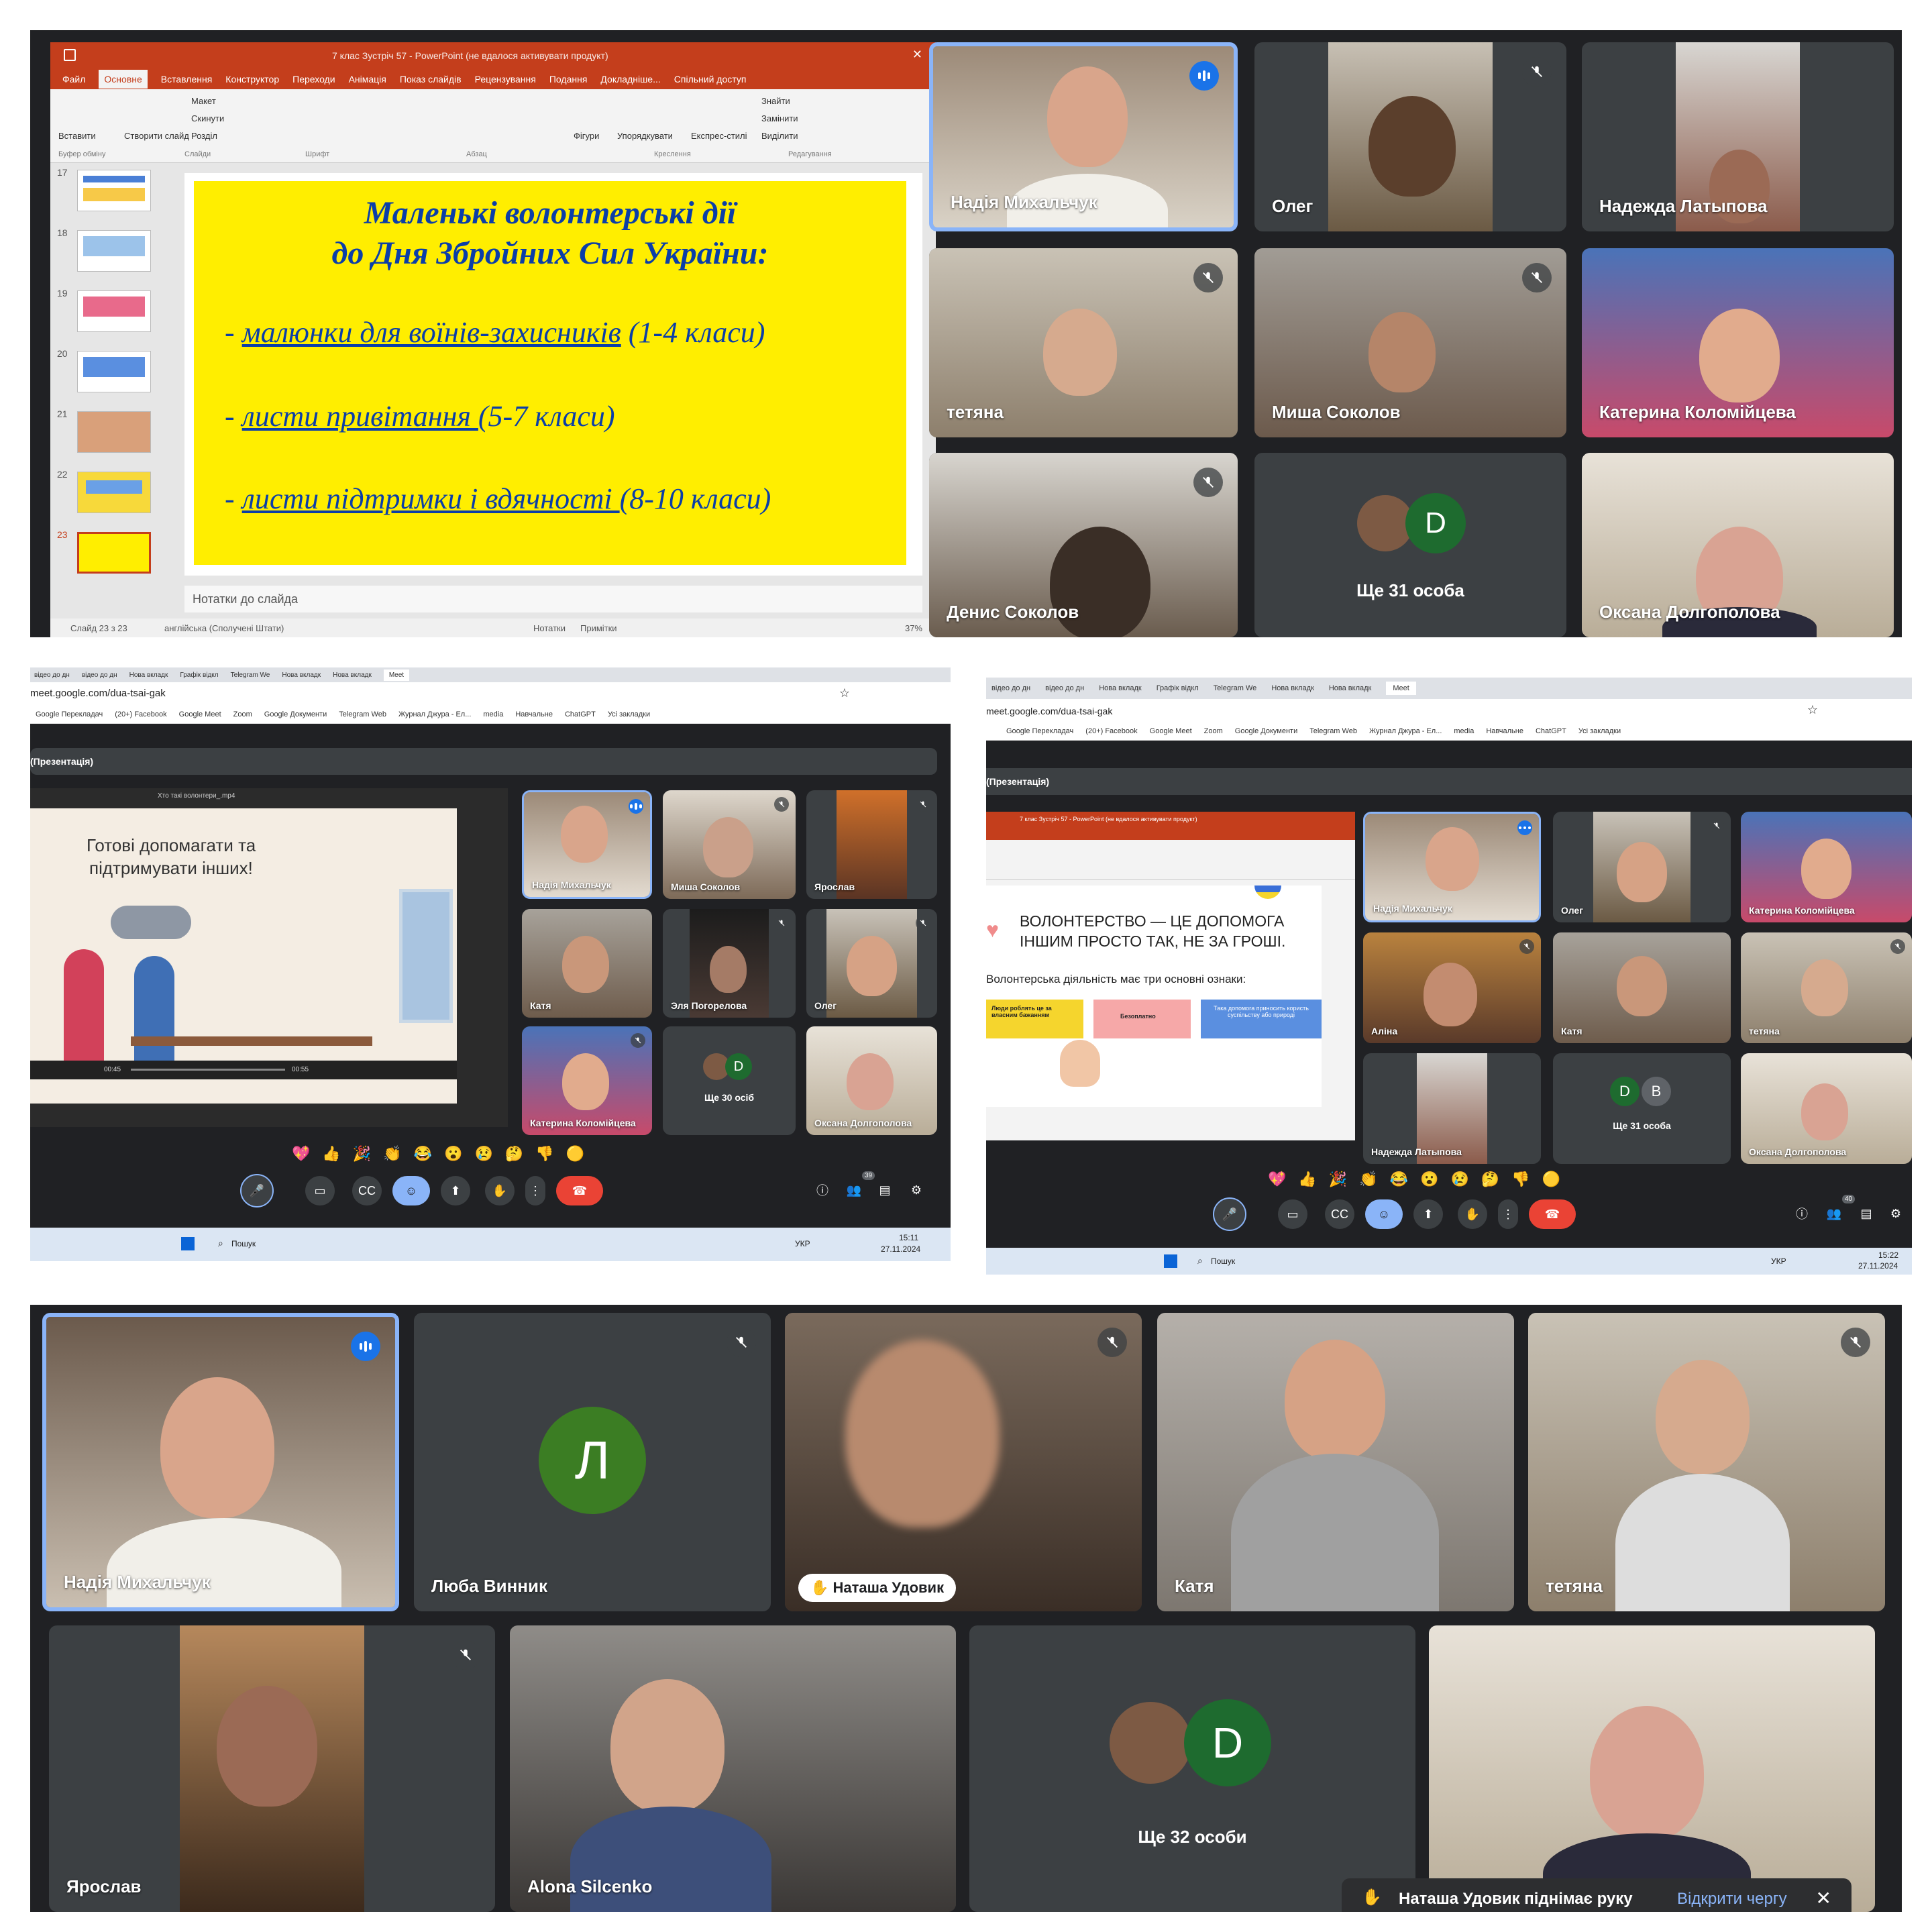  I want to click on bookmark: (20+) Facebook, so click(1111, 731).